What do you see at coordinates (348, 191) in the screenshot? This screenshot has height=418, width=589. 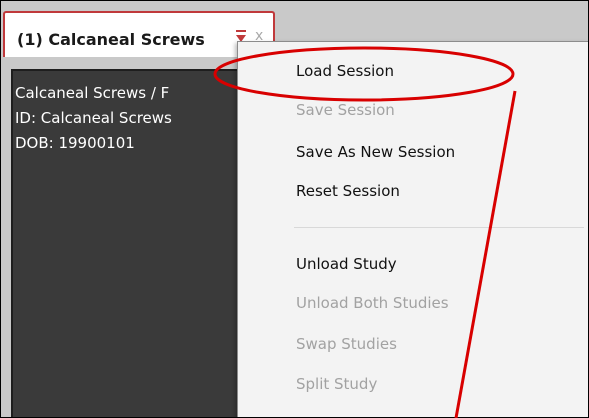 I see `menu-item-reset-session: Reset Session` at bounding box center [348, 191].